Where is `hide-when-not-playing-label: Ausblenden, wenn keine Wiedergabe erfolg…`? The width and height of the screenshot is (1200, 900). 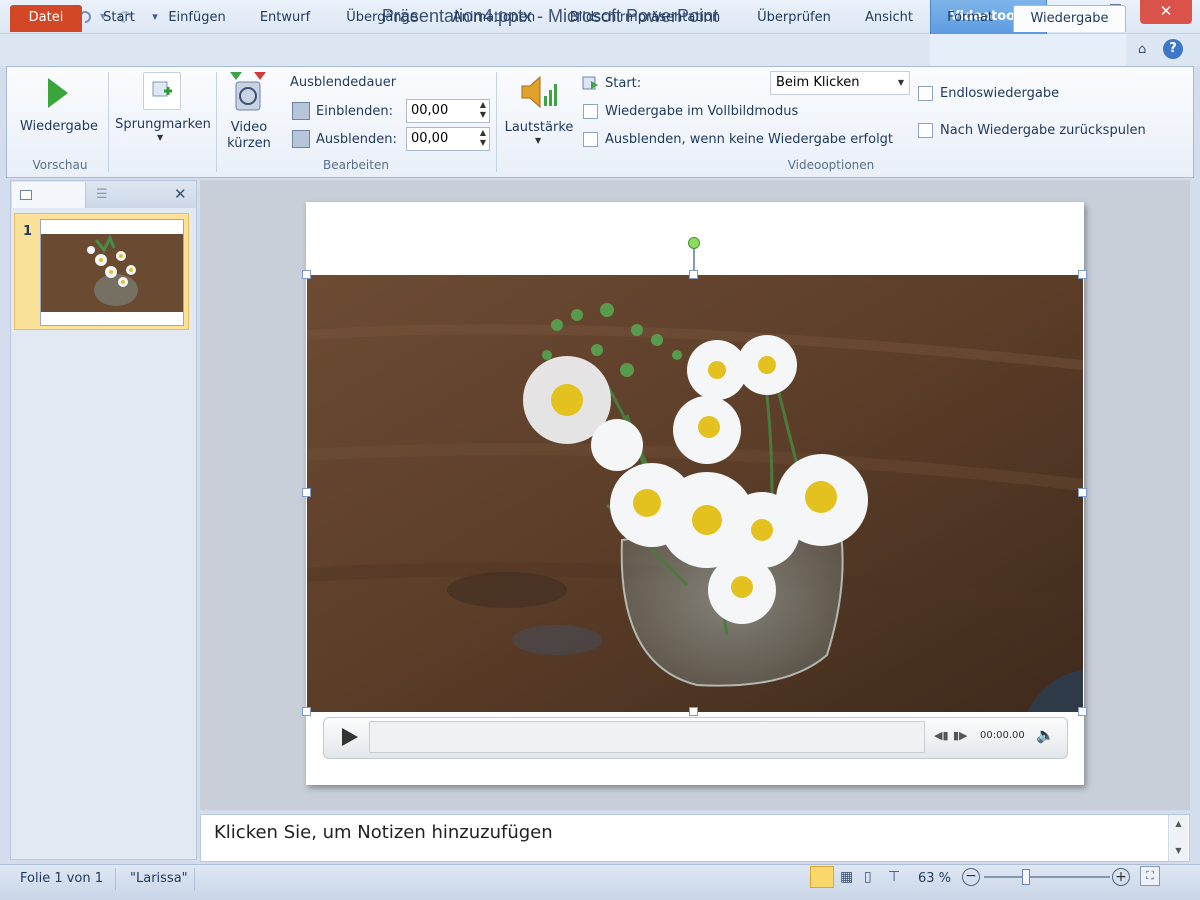
hide-when-not-playing-label: Ausblenden, wenn keine Wiedergabe erfolg… is located at coordinates (749, 139).